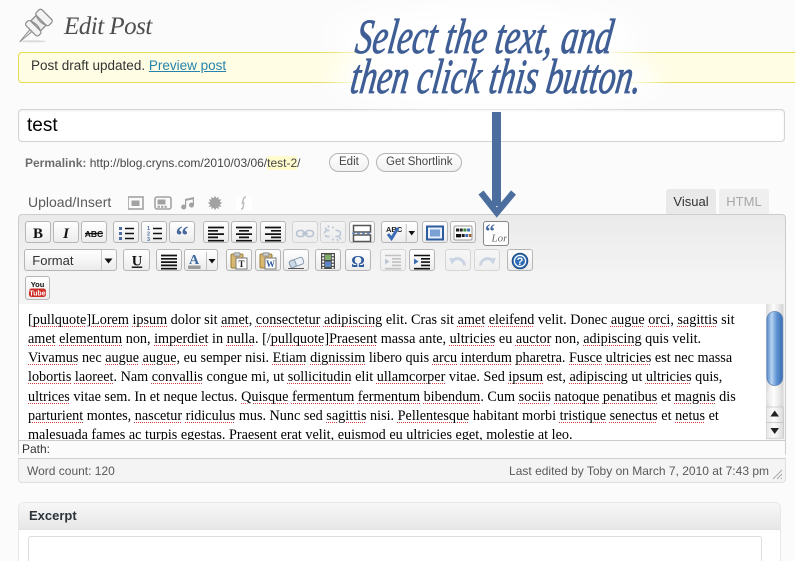 The image size is (795, 561). I want to click on svg-text: Tube, so click(37, 293).